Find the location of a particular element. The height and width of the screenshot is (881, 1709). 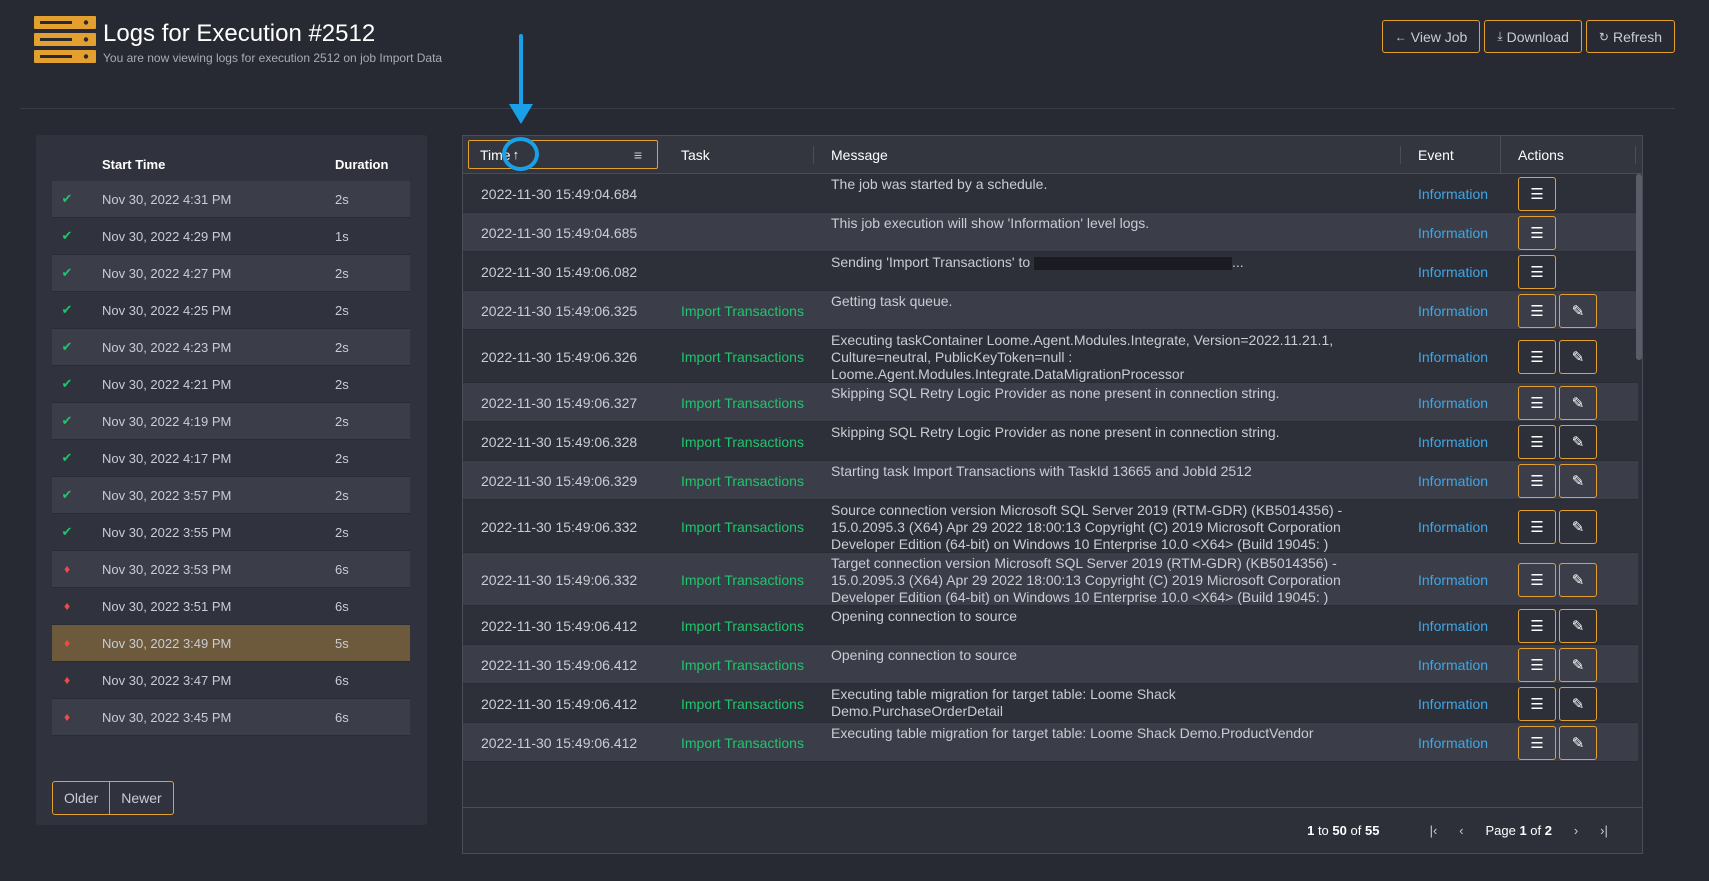

log-actions: ☰ is located at coordinates (1537, 272).